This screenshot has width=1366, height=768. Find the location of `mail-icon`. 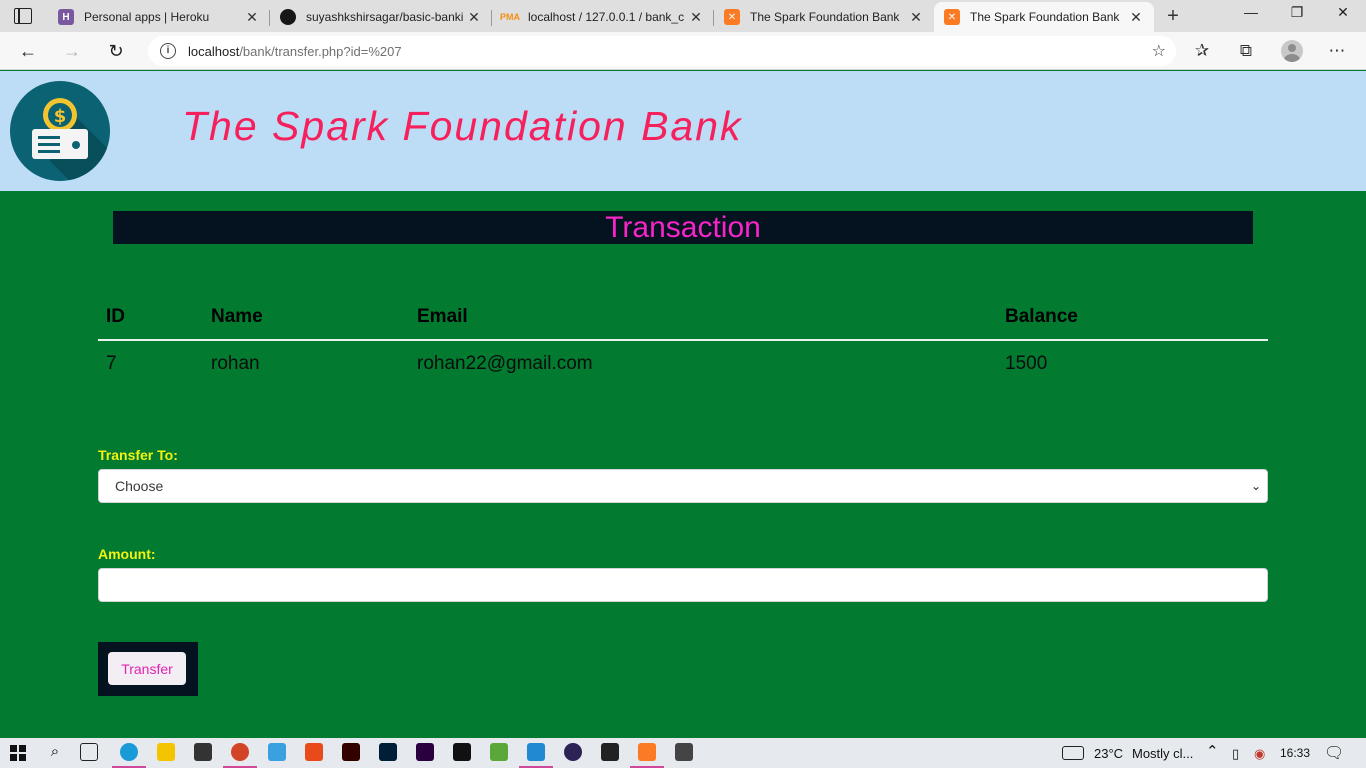

mail-icon is located at coordinates (684, 752).